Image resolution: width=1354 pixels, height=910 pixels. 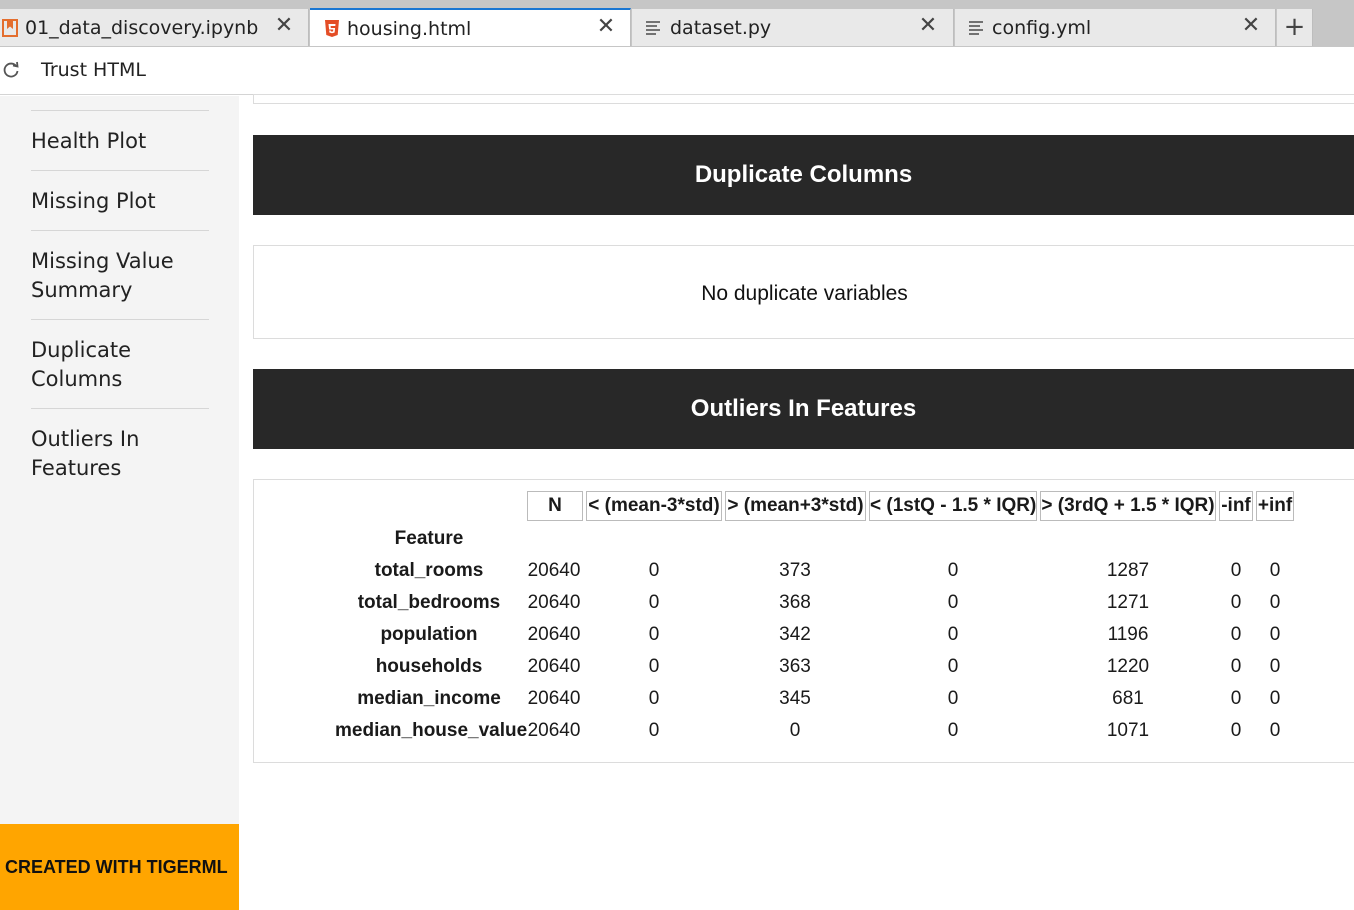 I want to click on table-cell: 1271, so click(x=1128, y=602).